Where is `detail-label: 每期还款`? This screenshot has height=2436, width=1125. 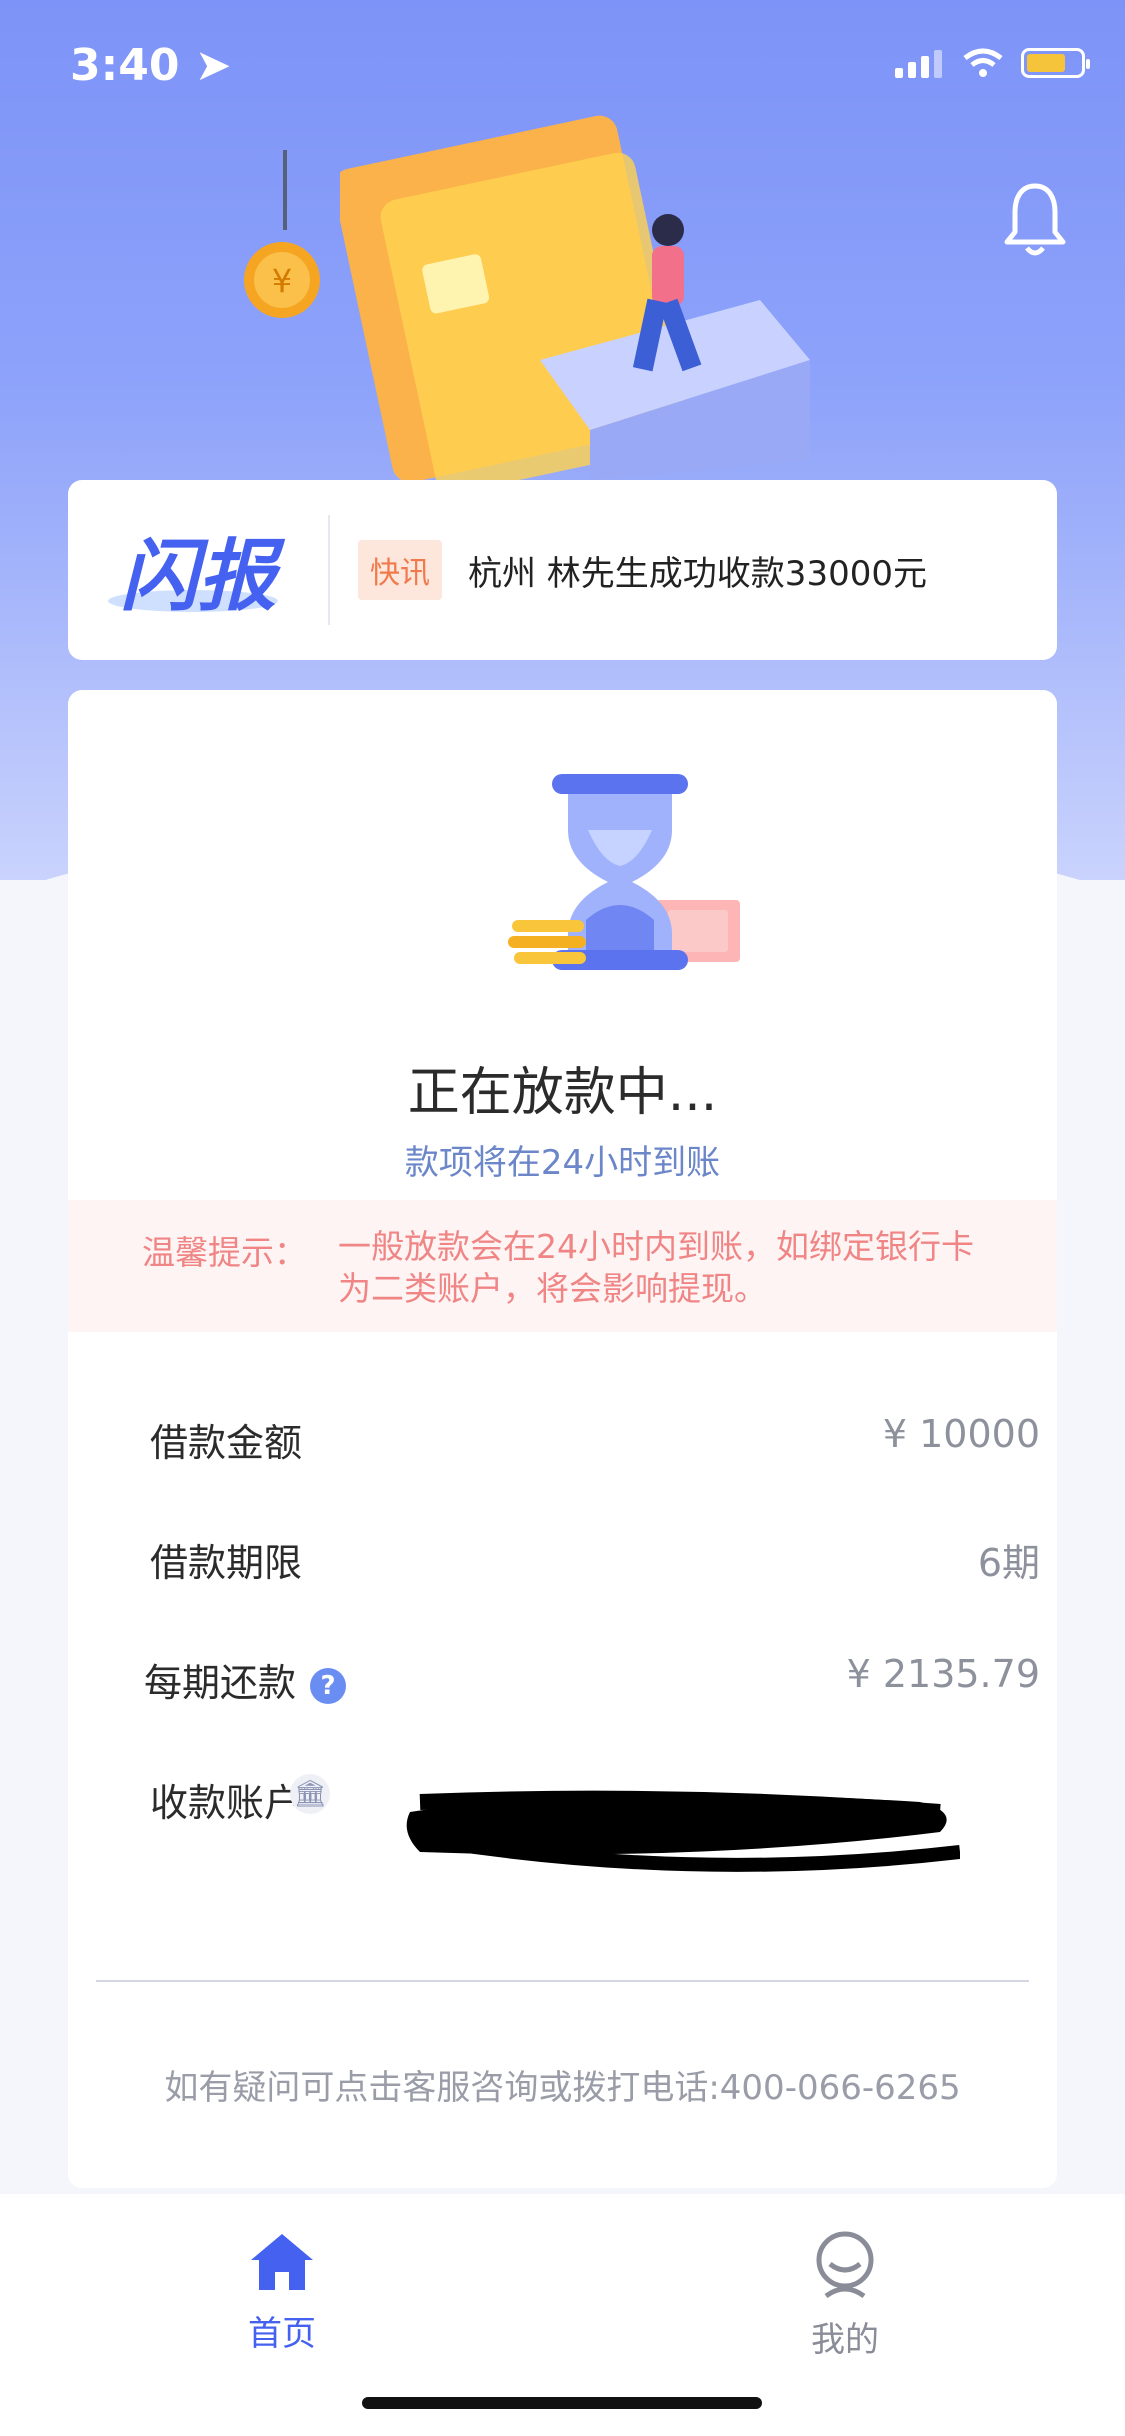 detail-label: 每期还款 is located at coordinates (220, 1683).